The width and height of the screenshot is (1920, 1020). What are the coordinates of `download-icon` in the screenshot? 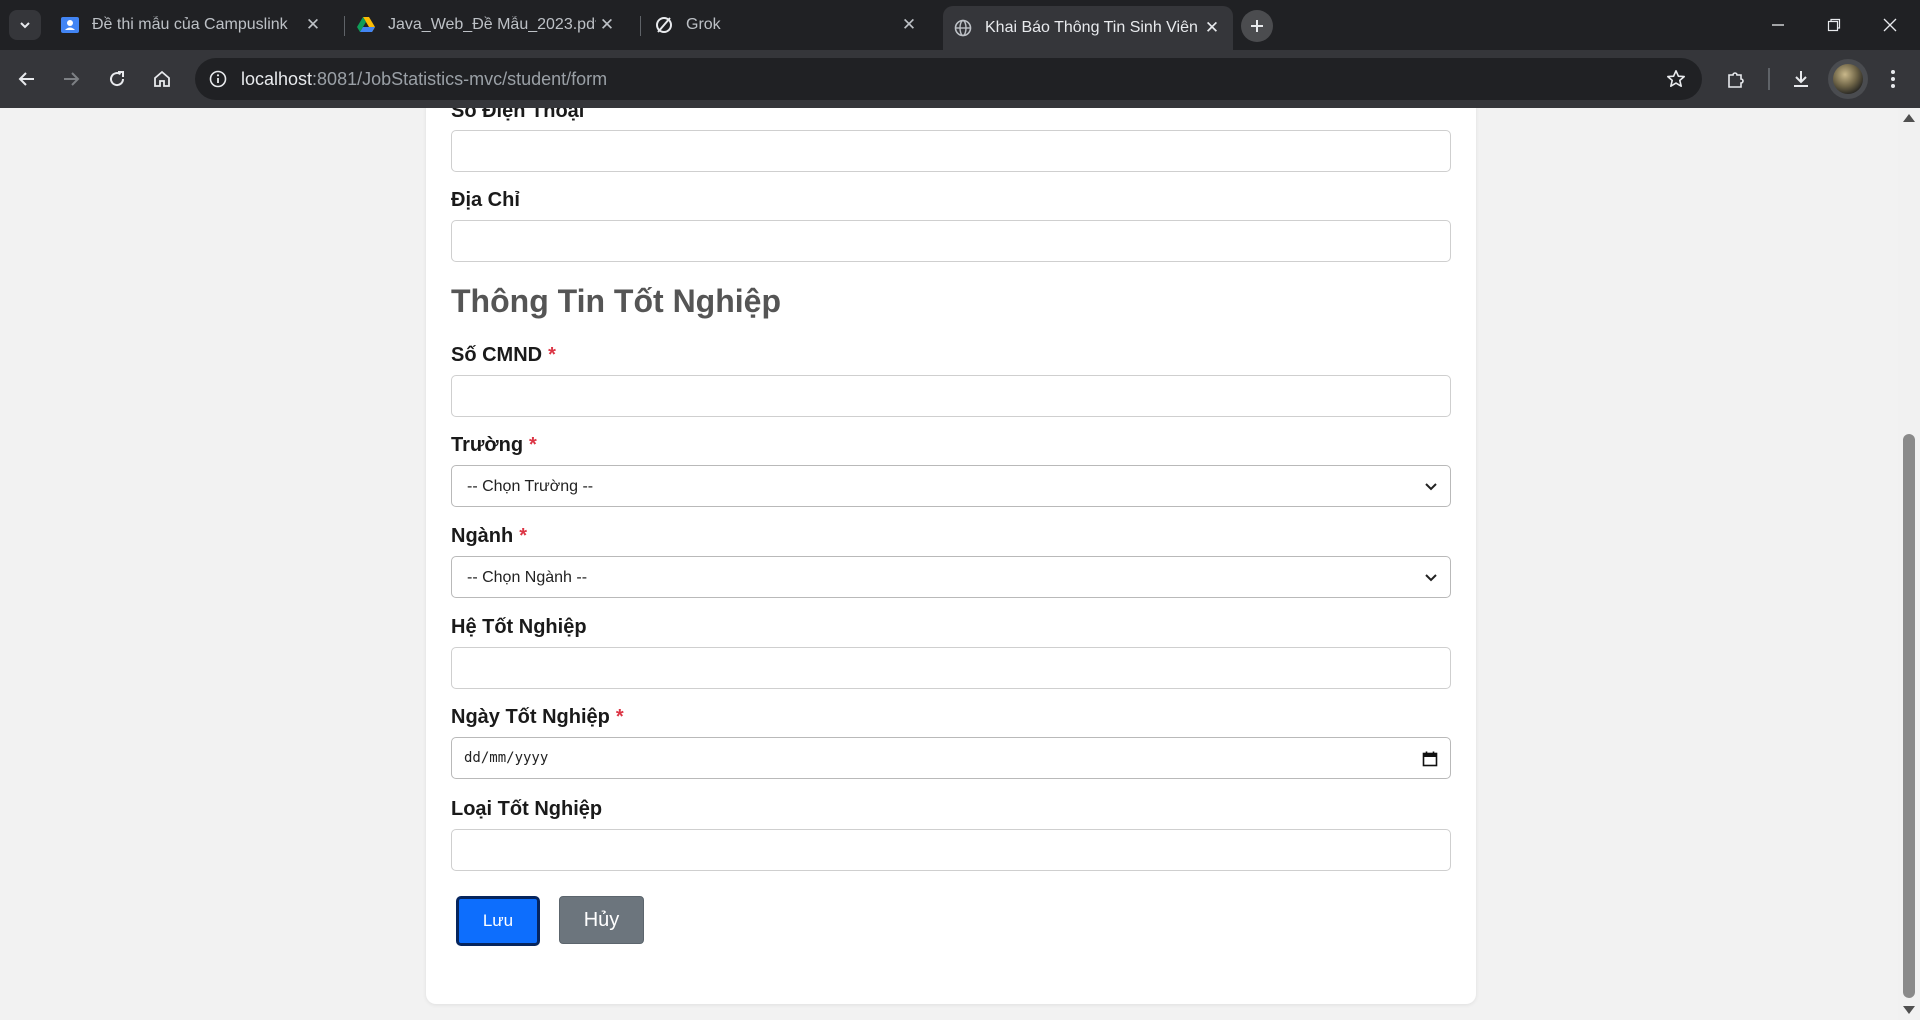 It's located at (1801, 79).